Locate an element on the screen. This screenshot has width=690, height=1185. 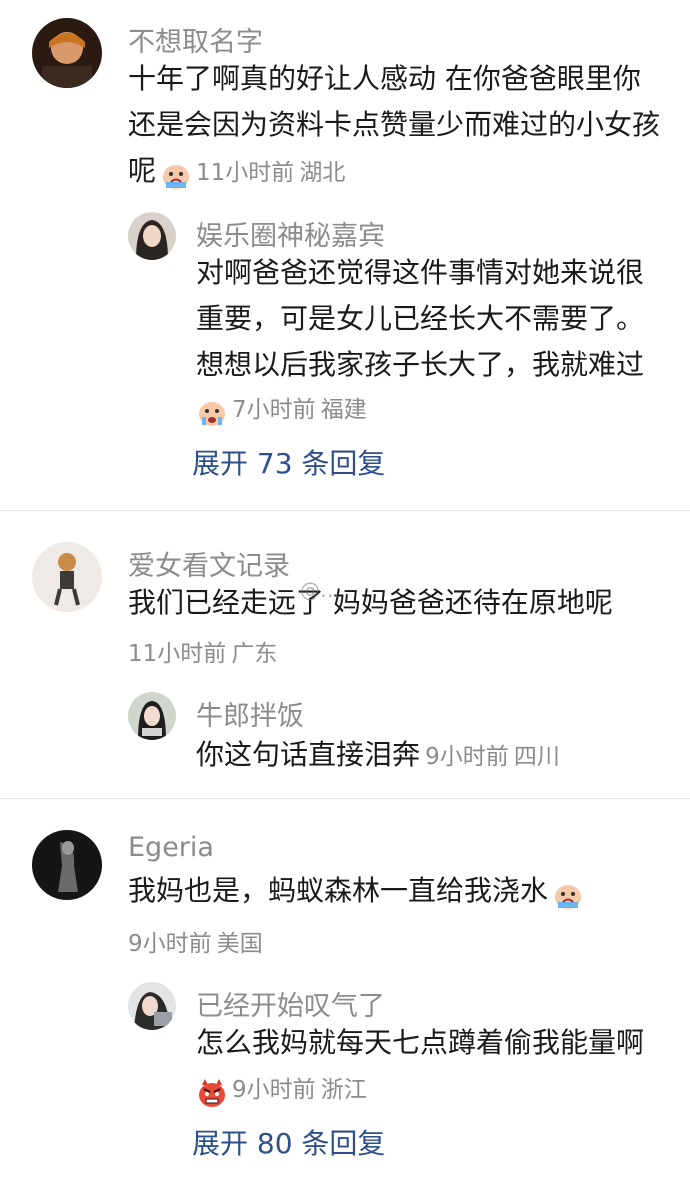
comment-text-line: 我们已经走远了 妈妈爸爸还待在原地呢 is located at coordinates (370, 602).